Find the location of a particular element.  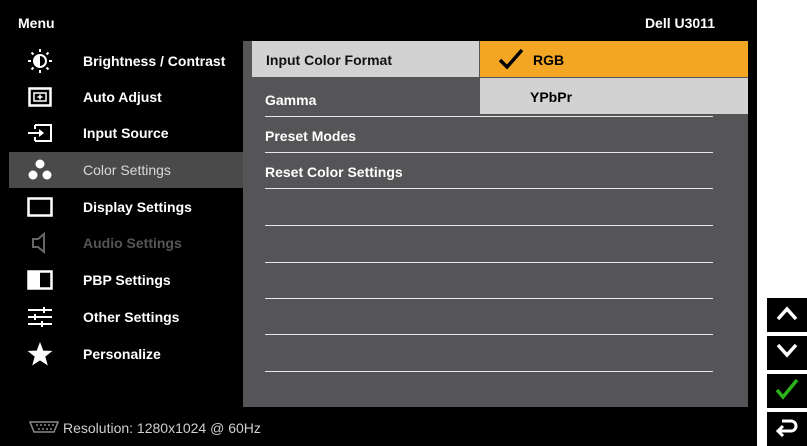

sidebar-item-personalize: Personalize is located at coordinates (126, 354).